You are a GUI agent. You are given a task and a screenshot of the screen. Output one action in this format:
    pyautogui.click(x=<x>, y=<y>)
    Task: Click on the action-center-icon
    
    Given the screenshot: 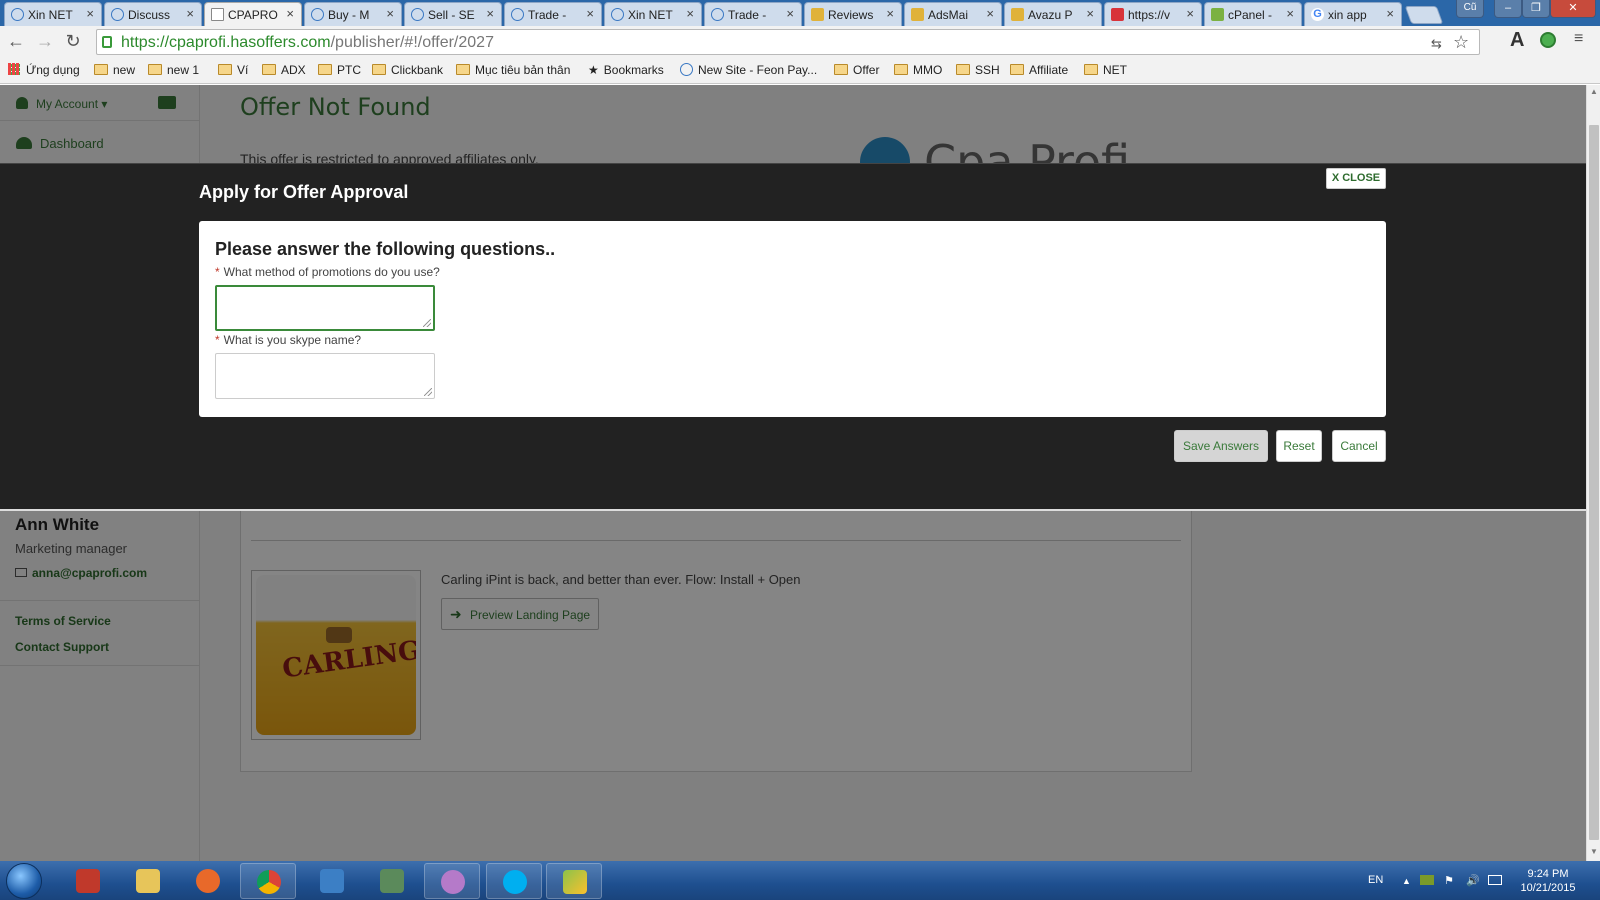 What is the action you would take?
    pyautogui.click(x=1495, y=880)
    